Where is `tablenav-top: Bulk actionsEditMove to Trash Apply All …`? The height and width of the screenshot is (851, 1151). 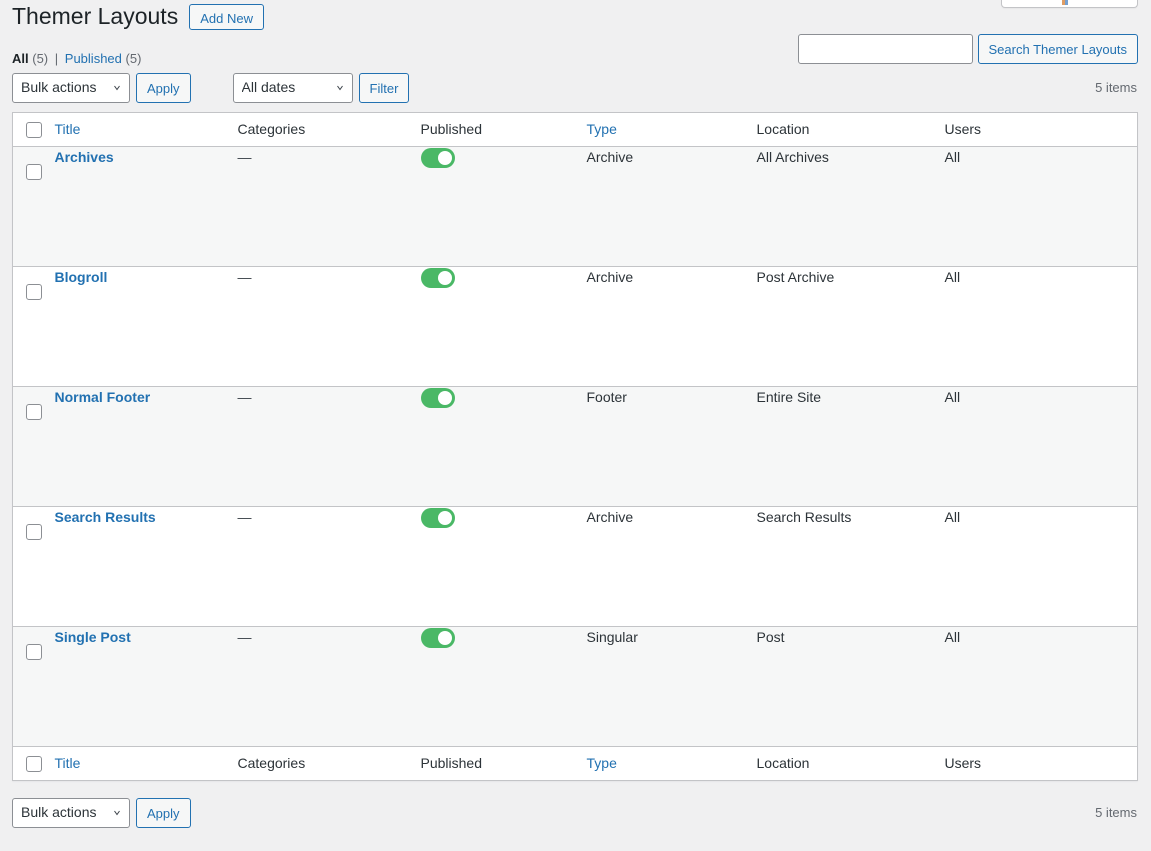
tablenav-top: Bulk actionsEditMove to Trash Apply All … is located at coordinates (211, 88).